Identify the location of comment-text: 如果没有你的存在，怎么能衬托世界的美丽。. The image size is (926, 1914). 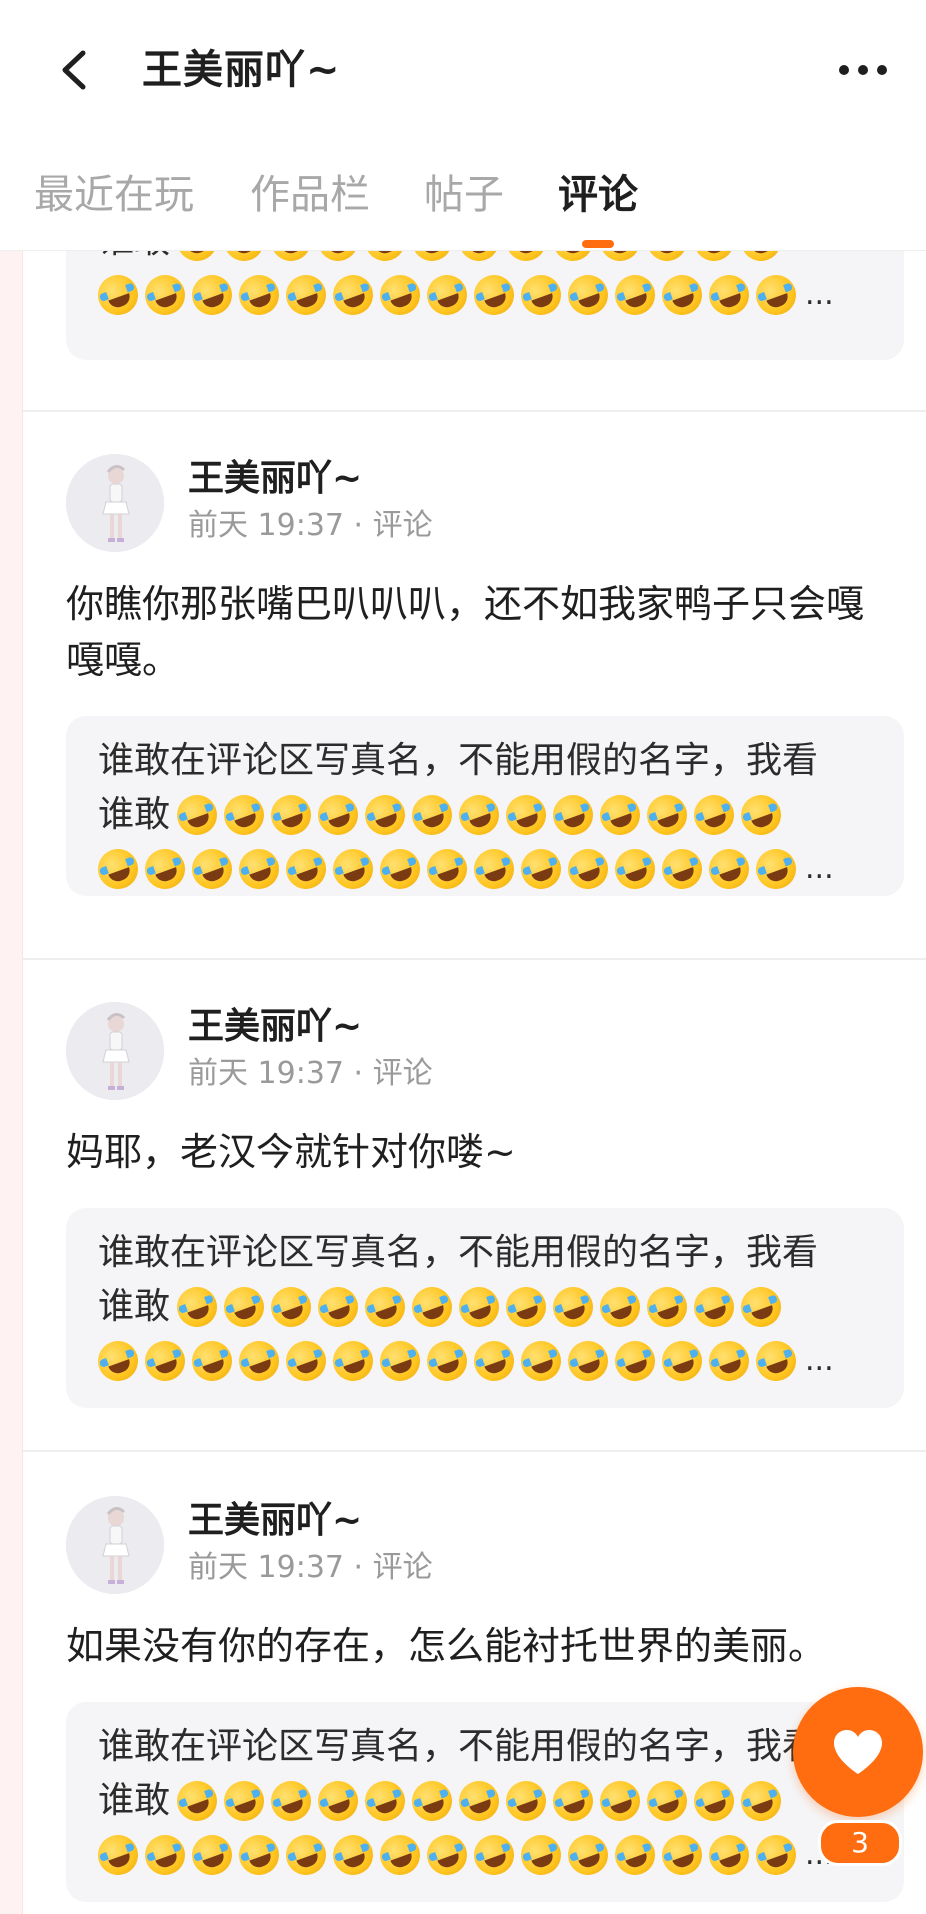
(446, 1646).